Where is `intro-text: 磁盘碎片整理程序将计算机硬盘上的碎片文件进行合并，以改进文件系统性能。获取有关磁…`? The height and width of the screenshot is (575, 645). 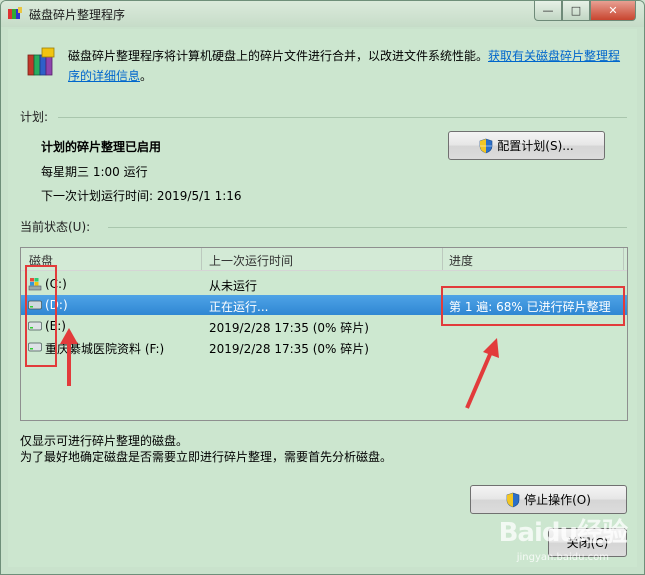 intro-text: 磁盘碎片整理程序将计算机硬盘上的碎片文件进行合并，以改进文件系统性能。获取有关磁… is located at coordinates (348, 66).